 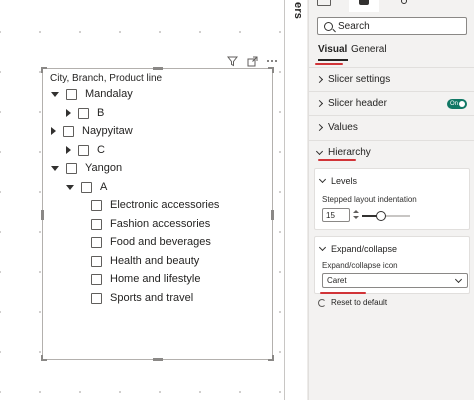 I want to click on collapsed-pane-label: ers, so click(x=298, y=11).